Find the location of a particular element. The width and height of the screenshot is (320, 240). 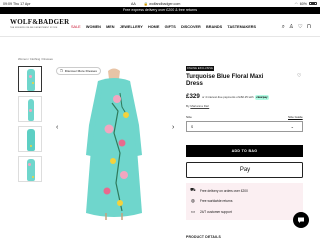

wifi-icon: ◠ is located at coordinates (296, 3).